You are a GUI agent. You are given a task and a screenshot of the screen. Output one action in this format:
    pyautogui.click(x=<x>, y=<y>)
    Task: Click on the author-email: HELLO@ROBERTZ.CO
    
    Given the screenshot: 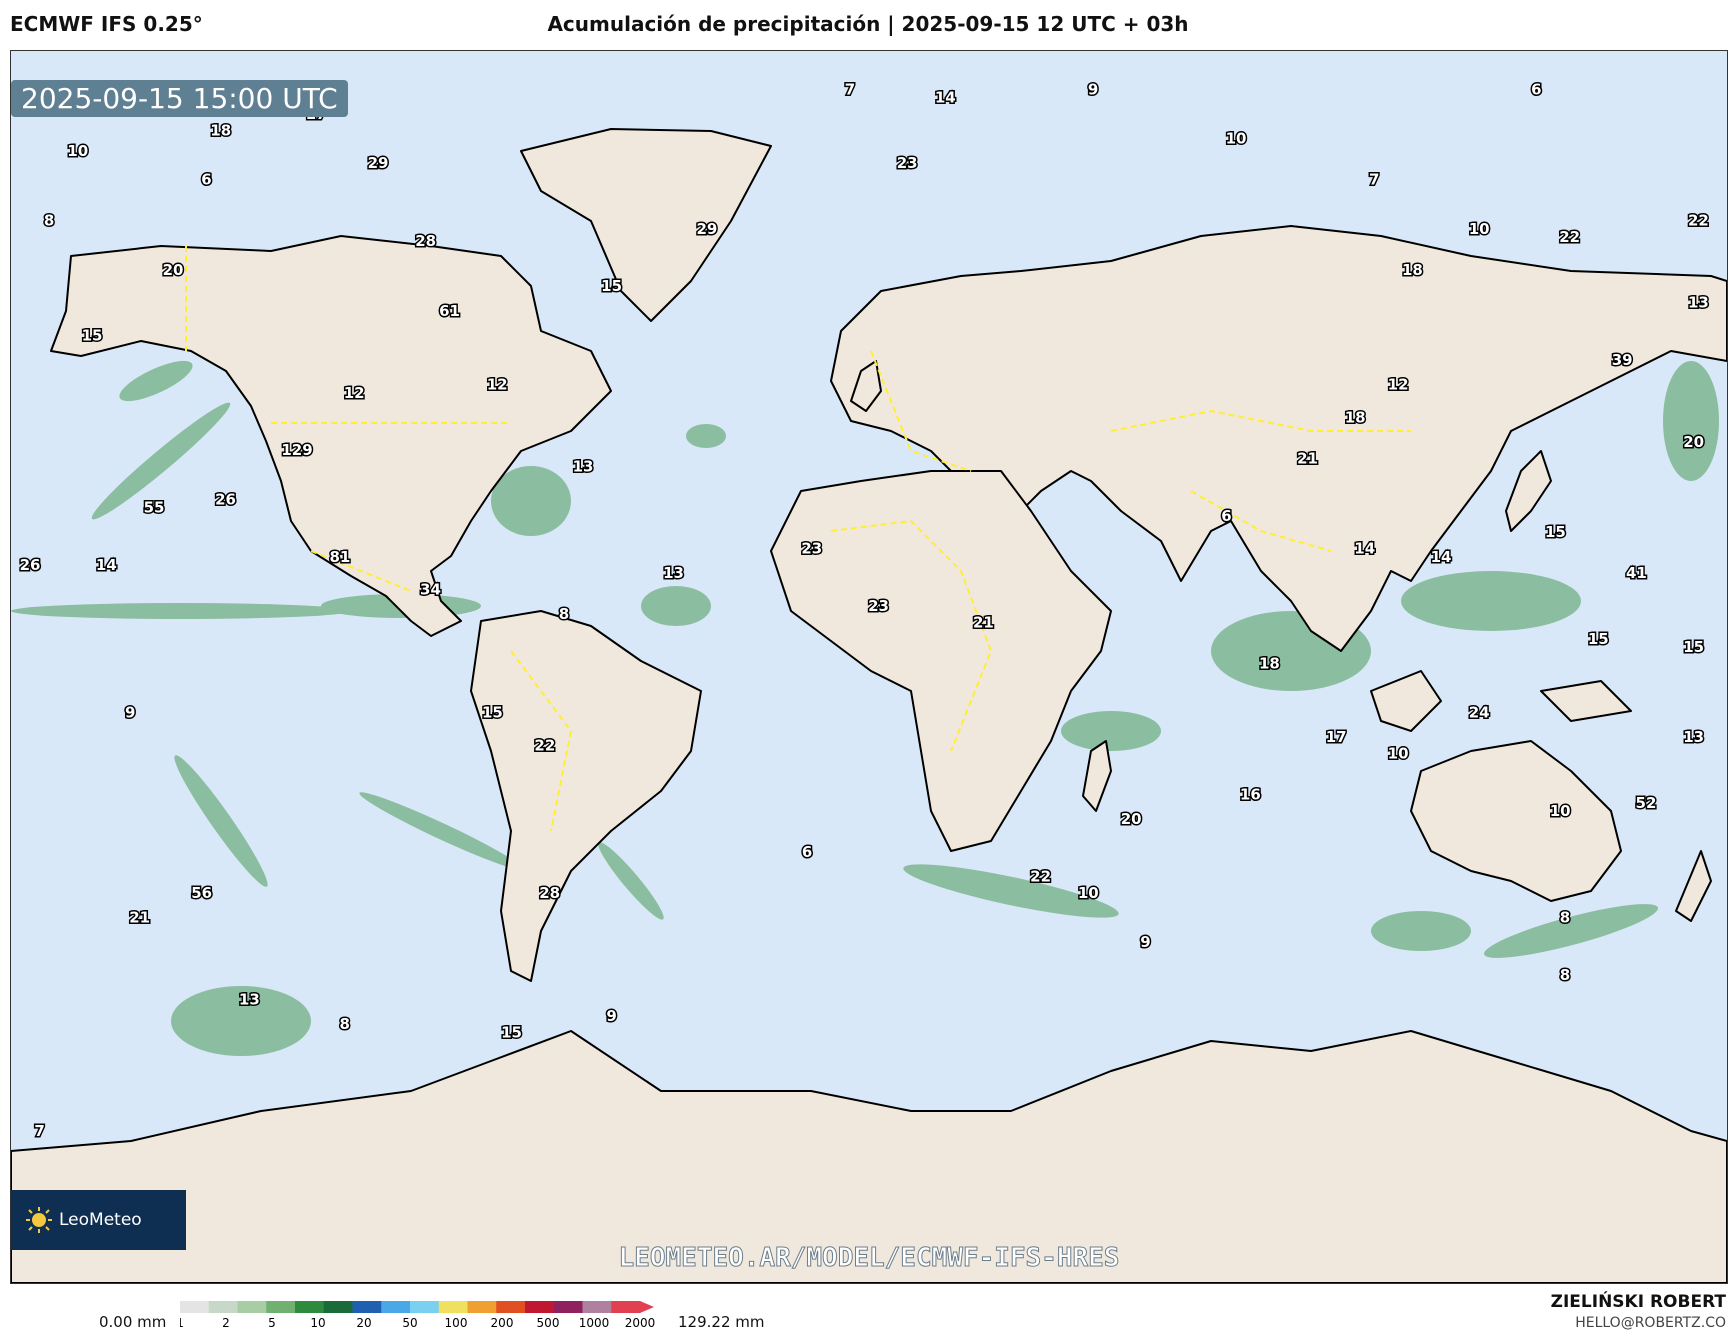 What is the action you would take?
    pyautogui.click(x=1650, y=1323)
    